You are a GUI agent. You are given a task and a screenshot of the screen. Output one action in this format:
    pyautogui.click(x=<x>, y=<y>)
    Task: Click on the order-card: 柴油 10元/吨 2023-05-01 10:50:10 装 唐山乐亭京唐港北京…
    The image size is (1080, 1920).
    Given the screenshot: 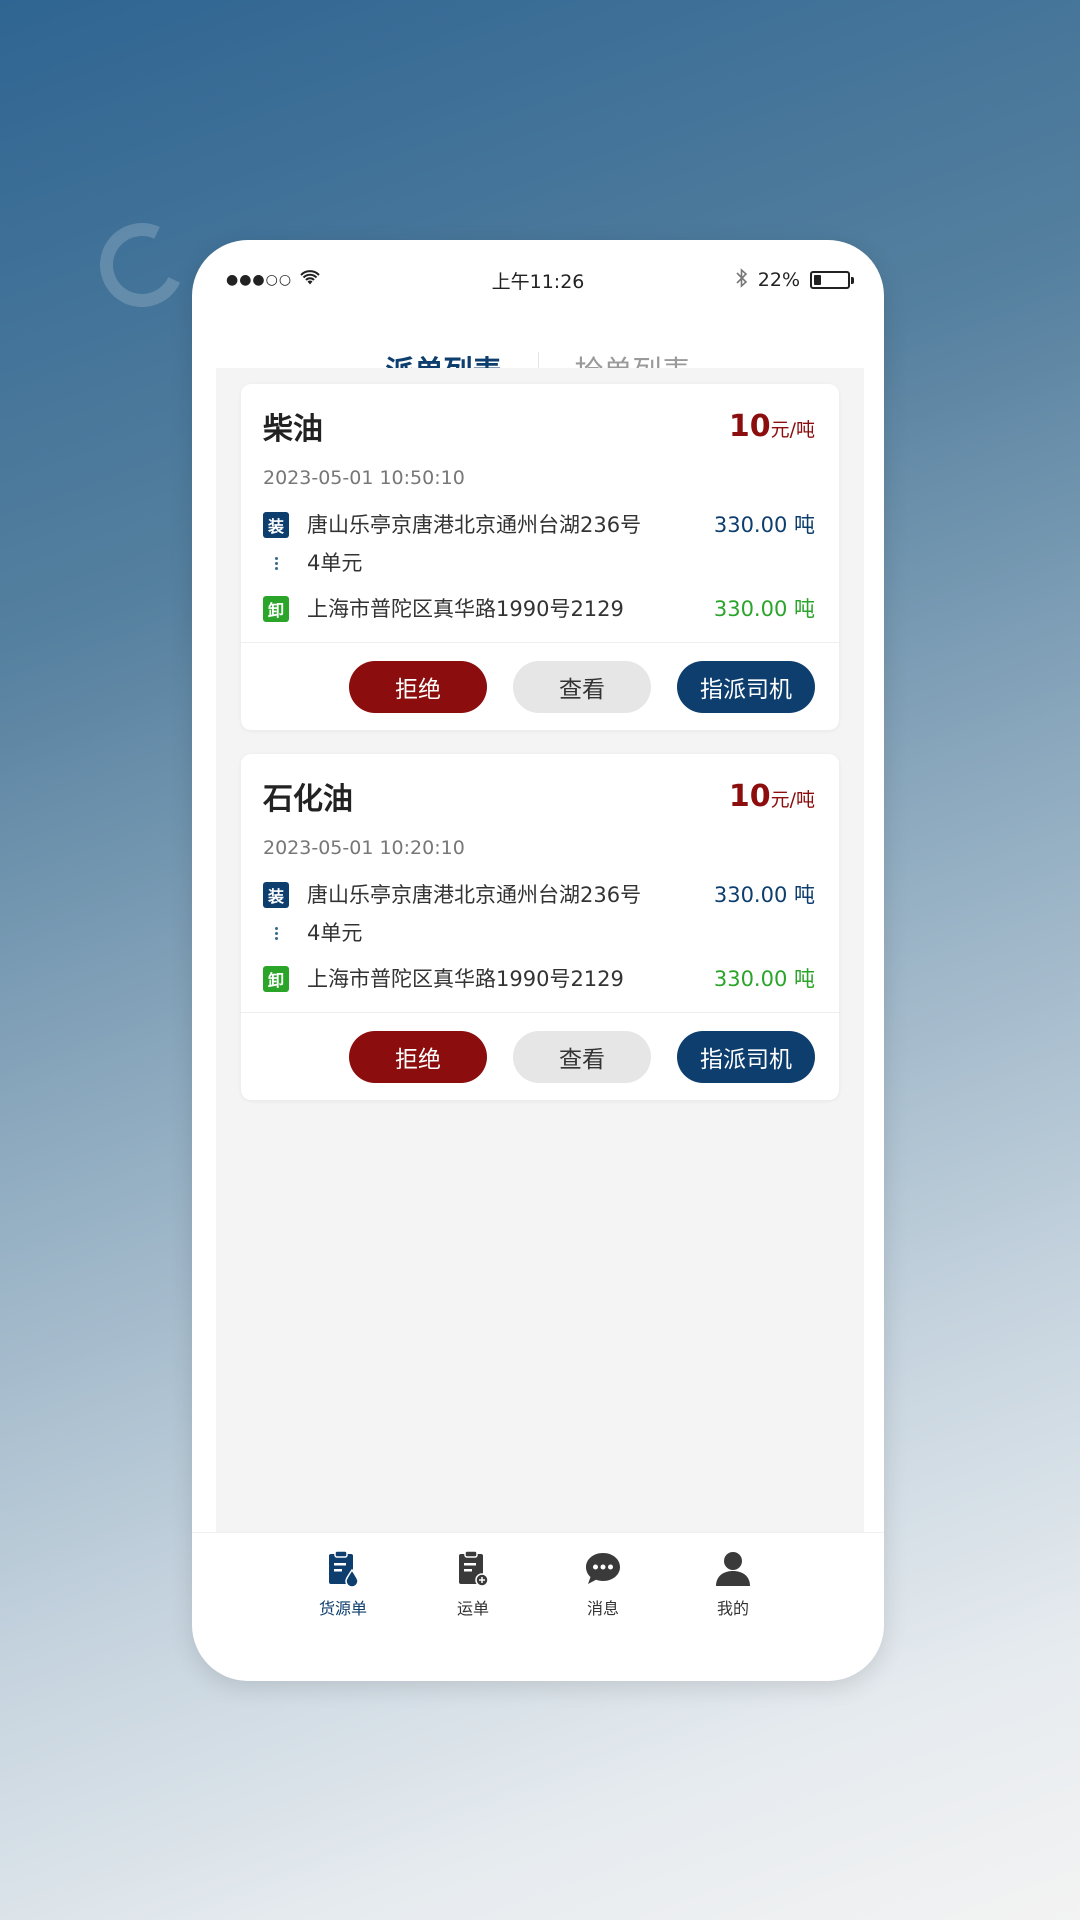 What is the action you would take?
    pyautogui.click(x=540, y=557)
    